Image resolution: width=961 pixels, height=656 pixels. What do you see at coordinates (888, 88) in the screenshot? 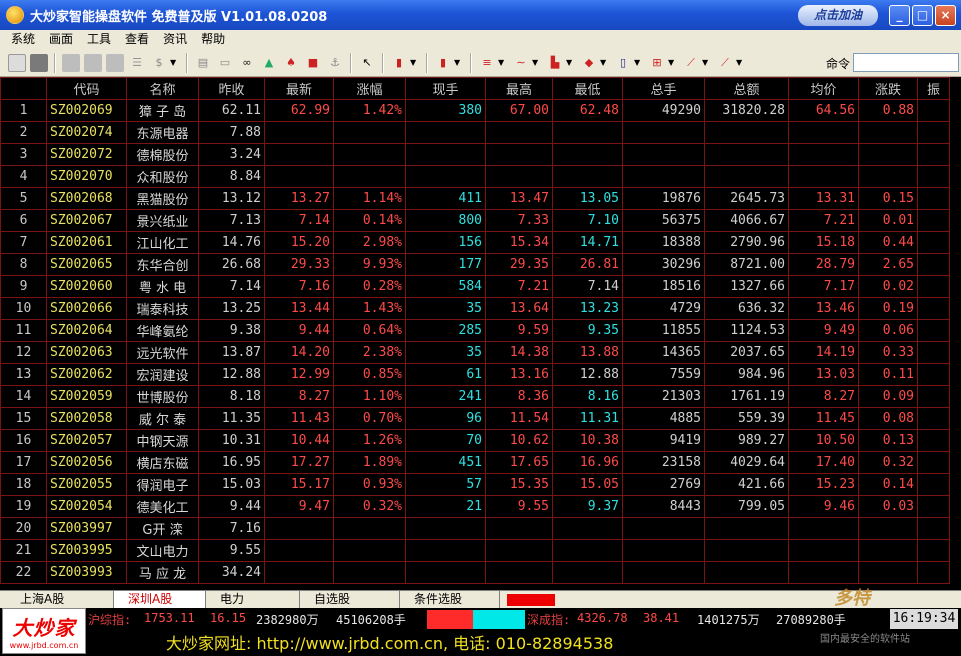
I see `col-change: 涨跌` at bounding box center [888, 88].